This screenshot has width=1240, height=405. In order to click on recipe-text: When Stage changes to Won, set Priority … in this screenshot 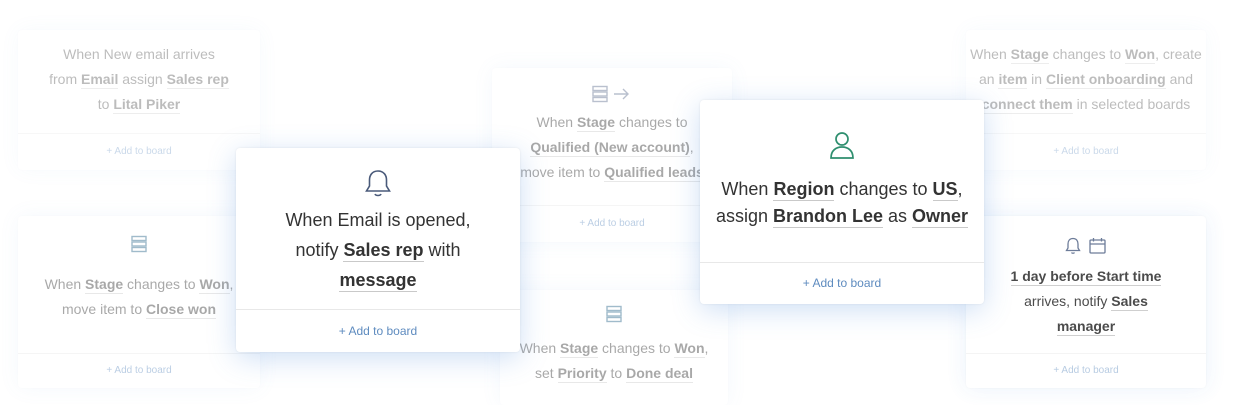, I will do `click(614, 361)`.